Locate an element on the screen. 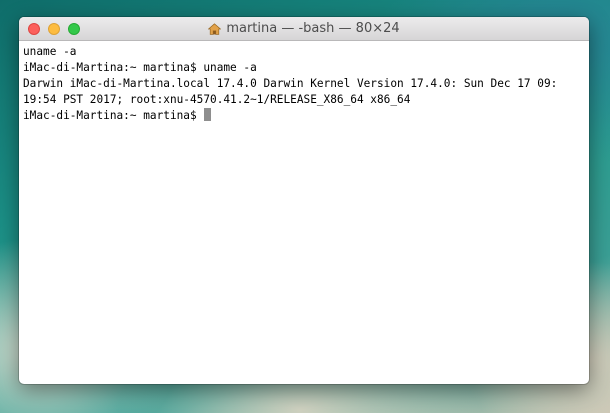 This screenshot has width=610, height=413. window-title-text: martina — -bash — 80×24 is located at coordinates (313, 28).